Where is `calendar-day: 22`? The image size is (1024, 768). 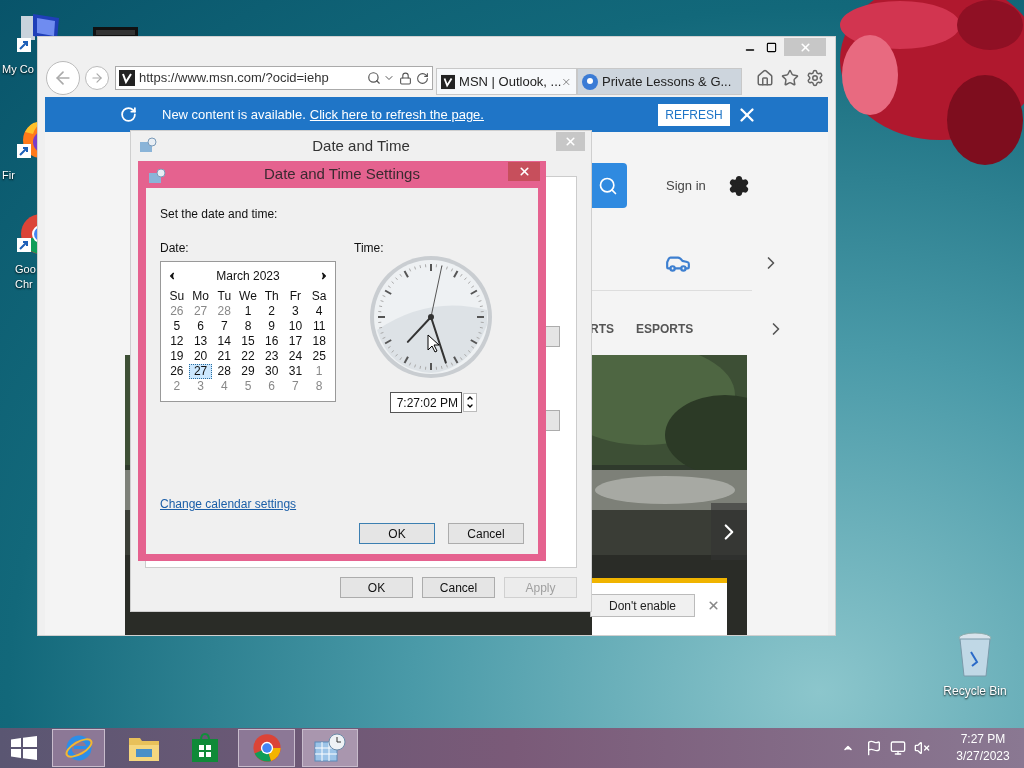
calendar-day: 22 is located at coordinates (248, 356).